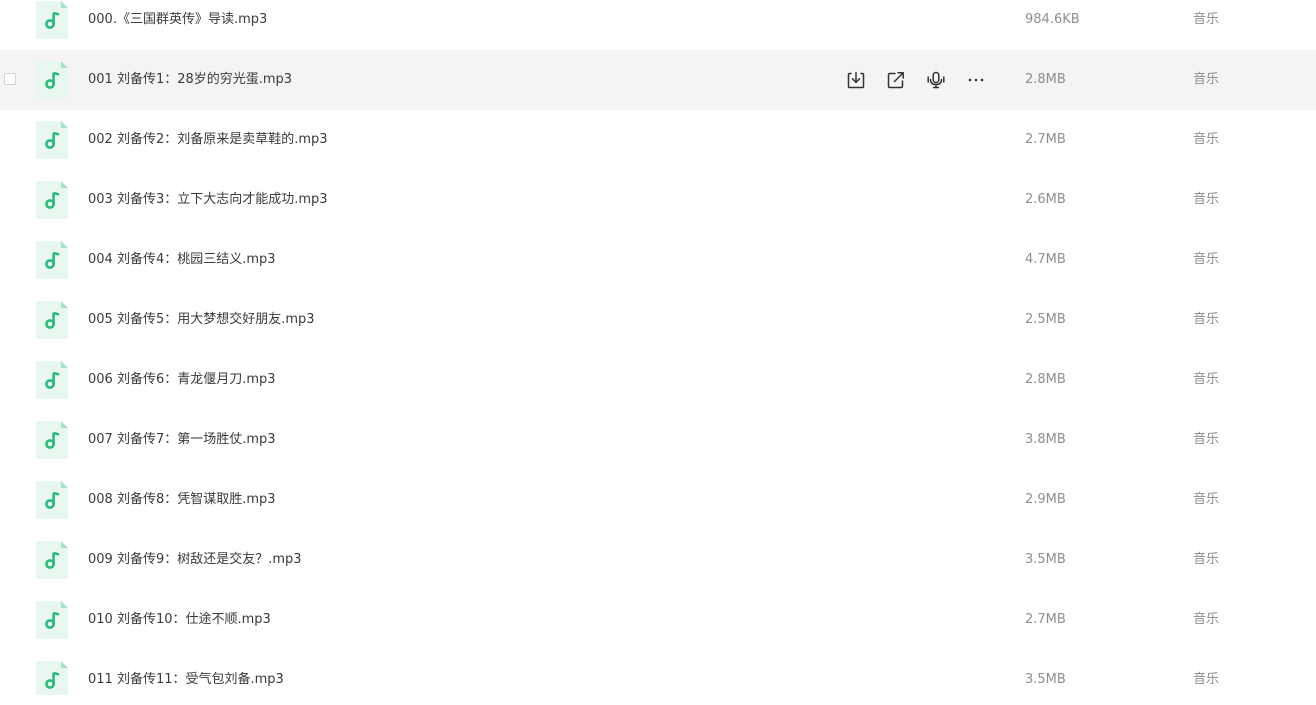 The width and height of the screenshot is (1316, 705). Describe the element at coordinates (190, 80) in the screenshot. I see `file-name: 001 刘备传1：28岁的穷光蛋.mp3` at that location.